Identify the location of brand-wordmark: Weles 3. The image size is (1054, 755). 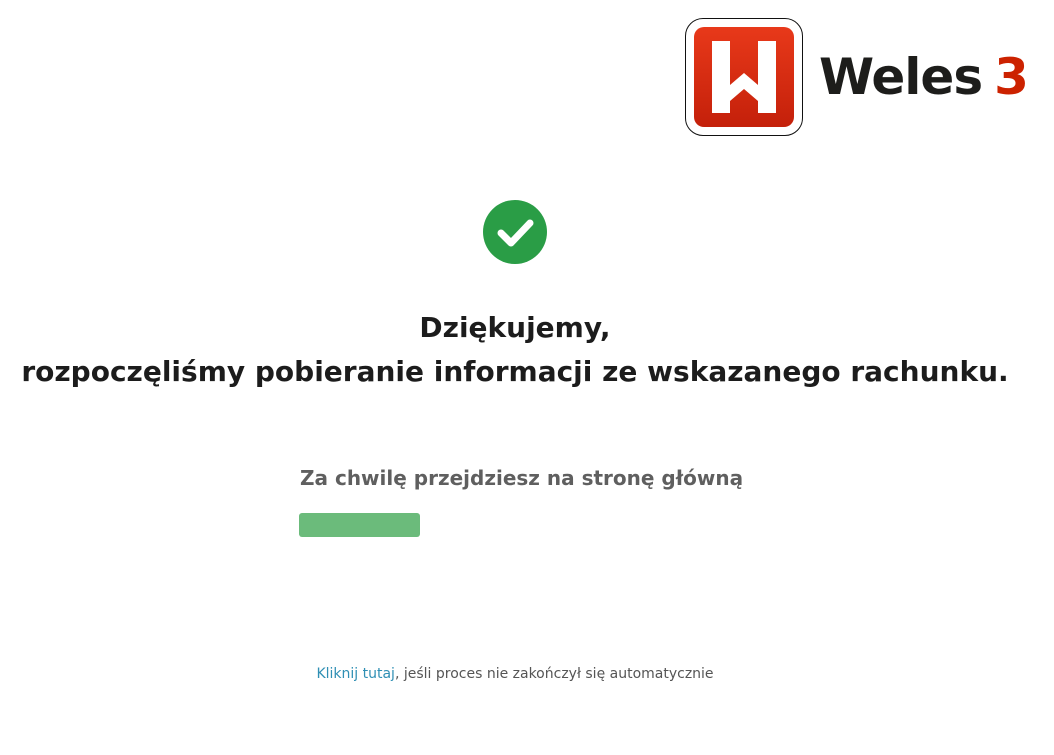
(924, 77).